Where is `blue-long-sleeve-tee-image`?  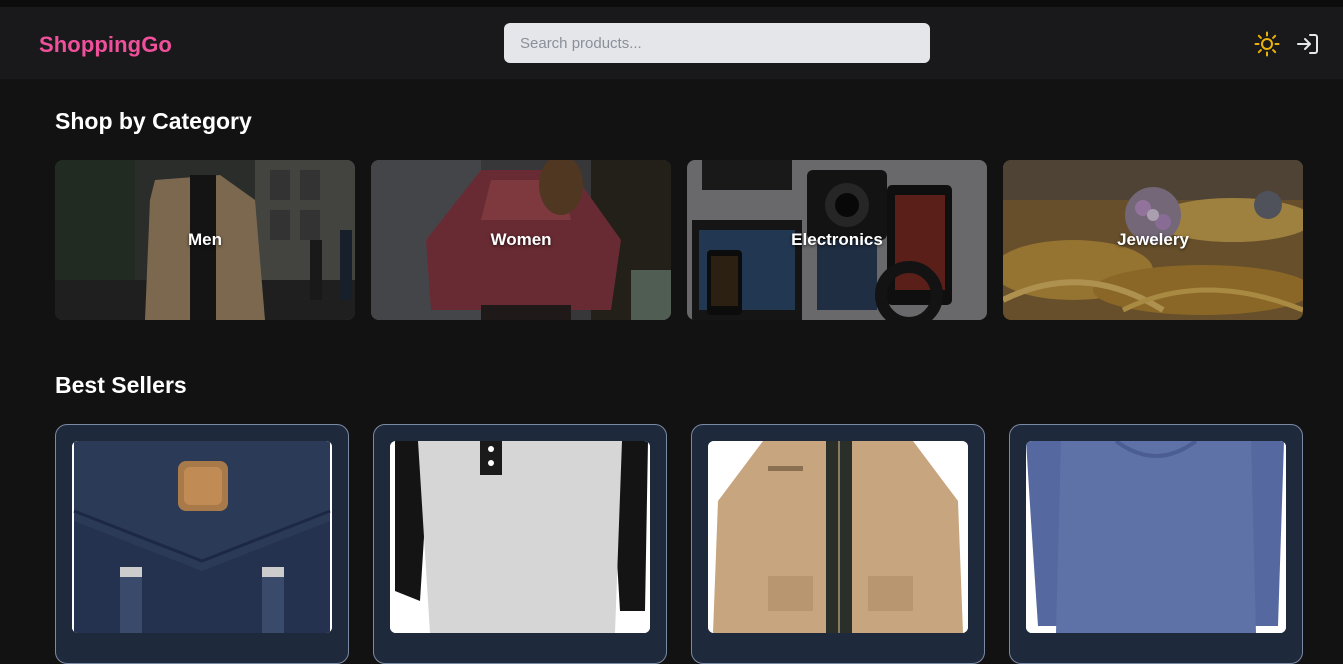 blue-long-sleeve-tee-image is located at coordinates (1156, 537).